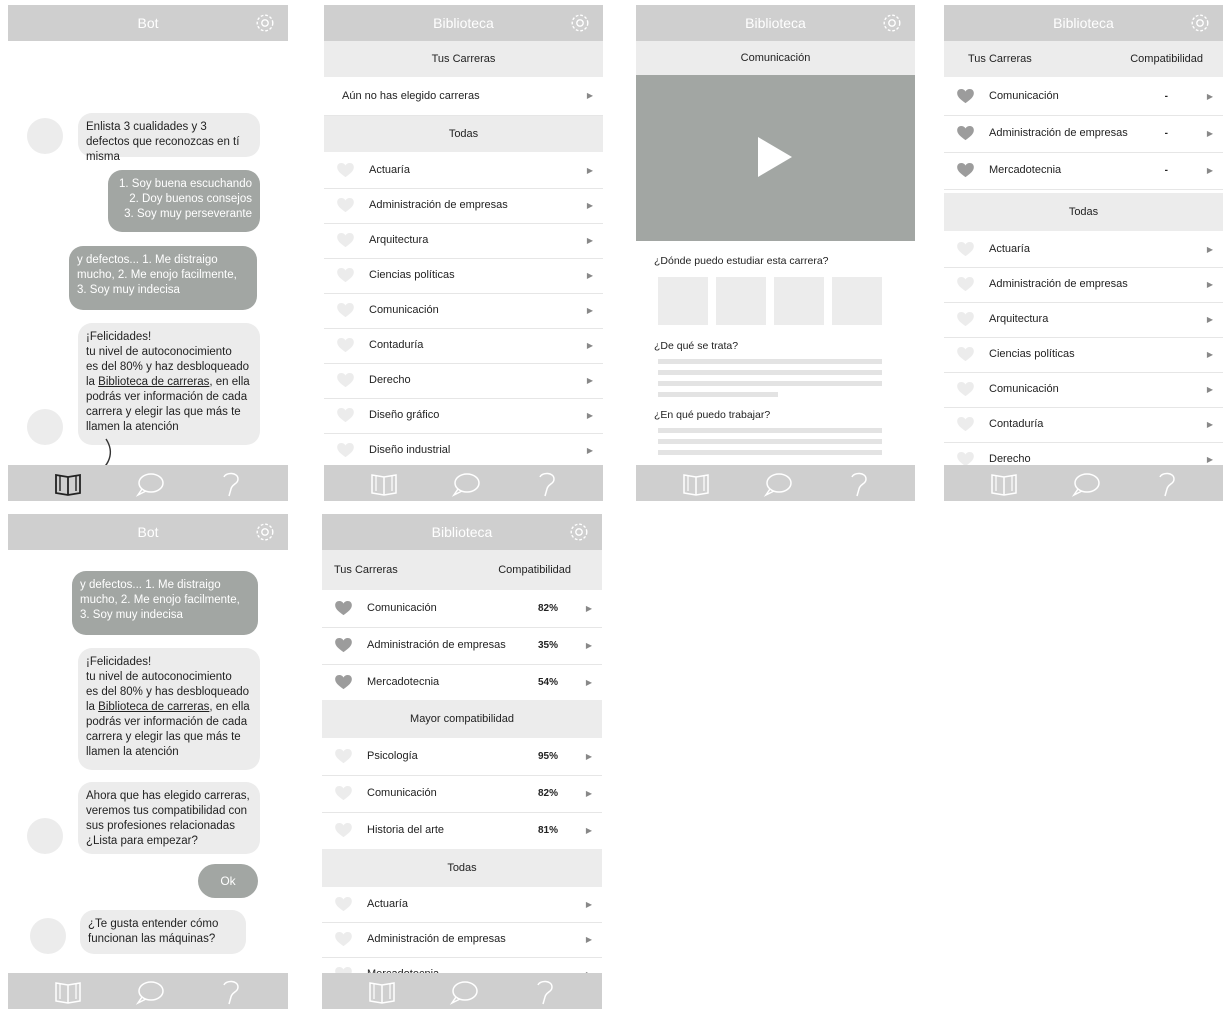 The height and width of the screenshot is (1009, 1231). I want to click on career-row: Derecho ▶, so click(463, 381).